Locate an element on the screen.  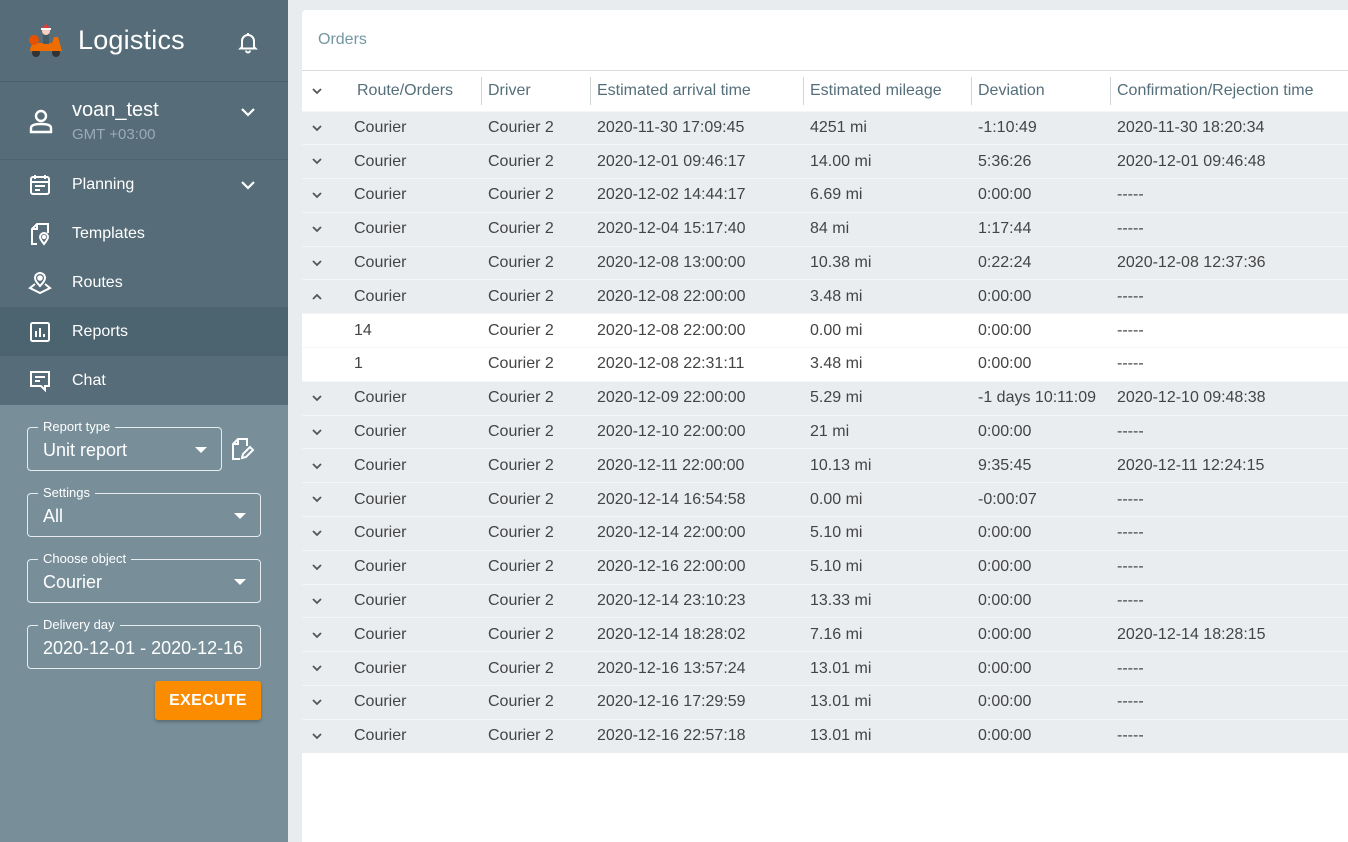
column-header-confirmation: Confirmation/Rejection time is located at coordinates (1229, 91).